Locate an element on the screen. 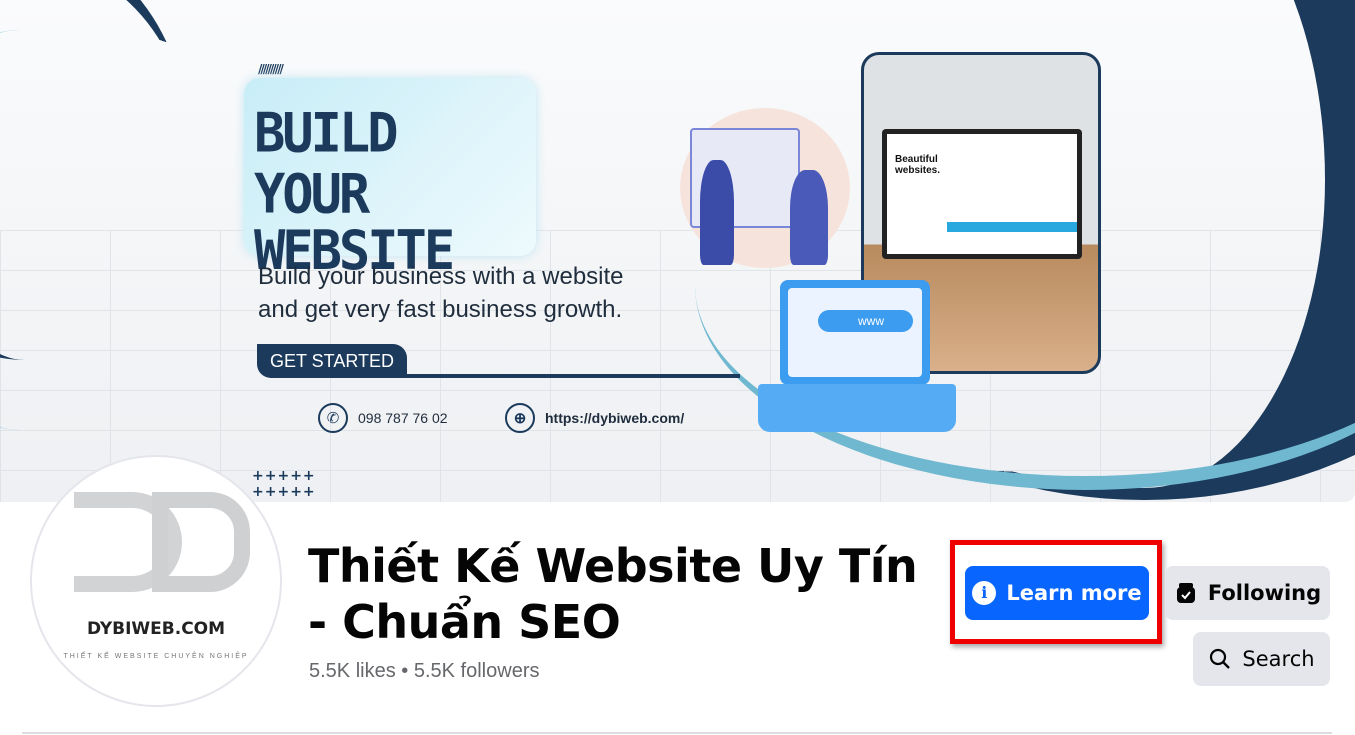 This screenshot has height=735, width=1355. divider is located at coordinates (570, 376).